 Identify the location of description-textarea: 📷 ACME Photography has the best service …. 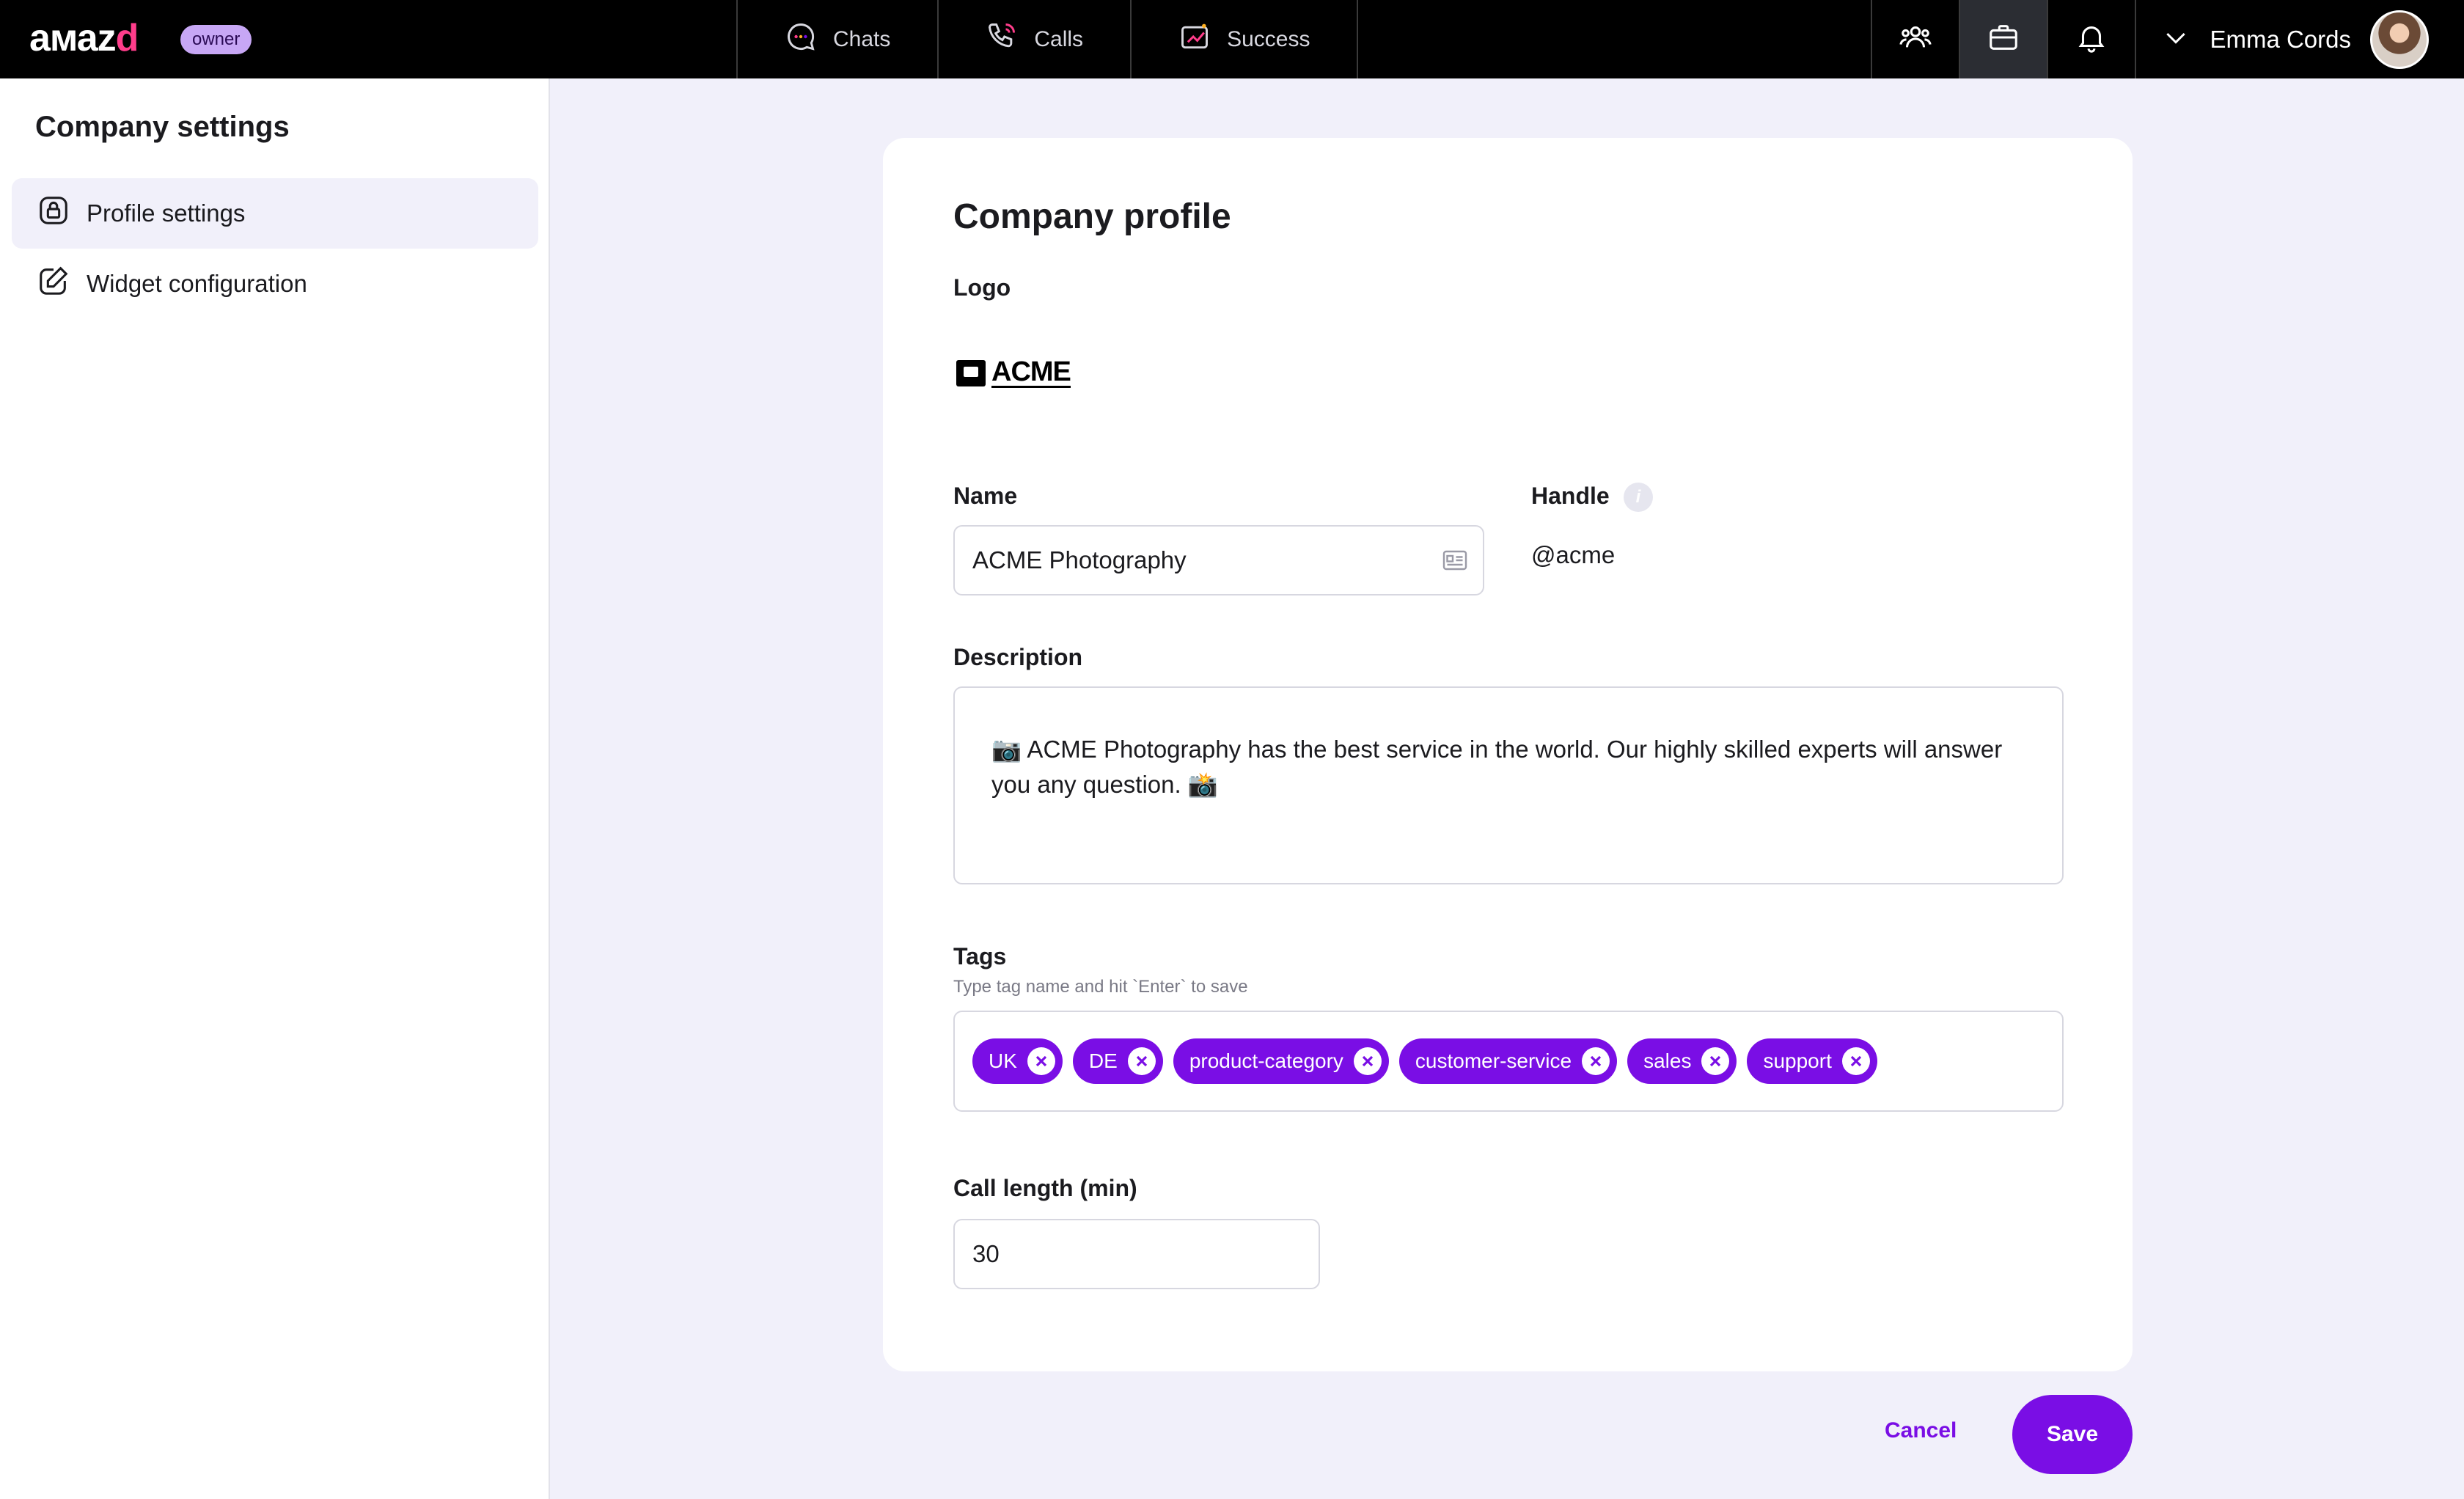
(1508, 785).